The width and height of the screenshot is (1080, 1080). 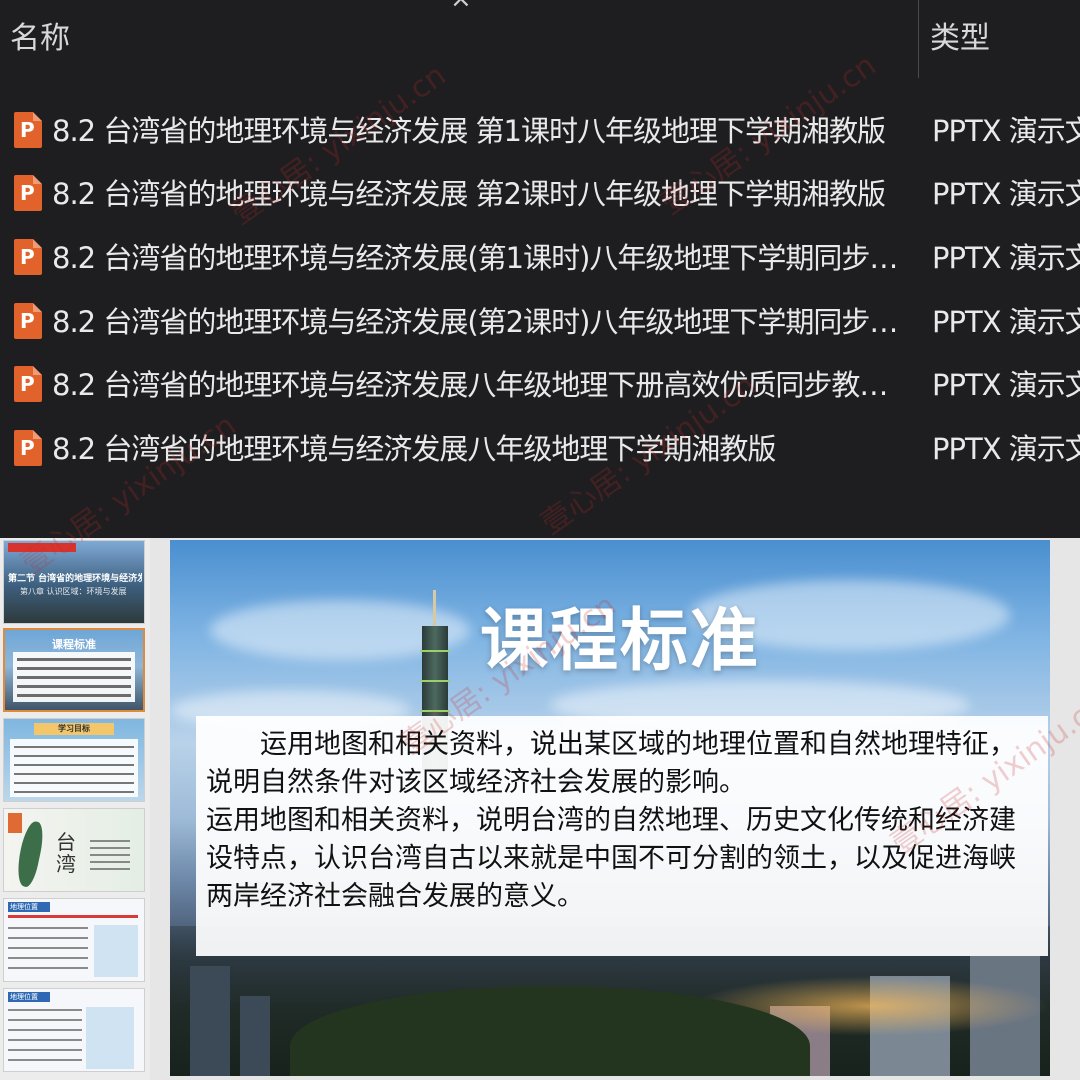 I want to click on thumbnail-title: 台湾, so click(x=66, y=853).